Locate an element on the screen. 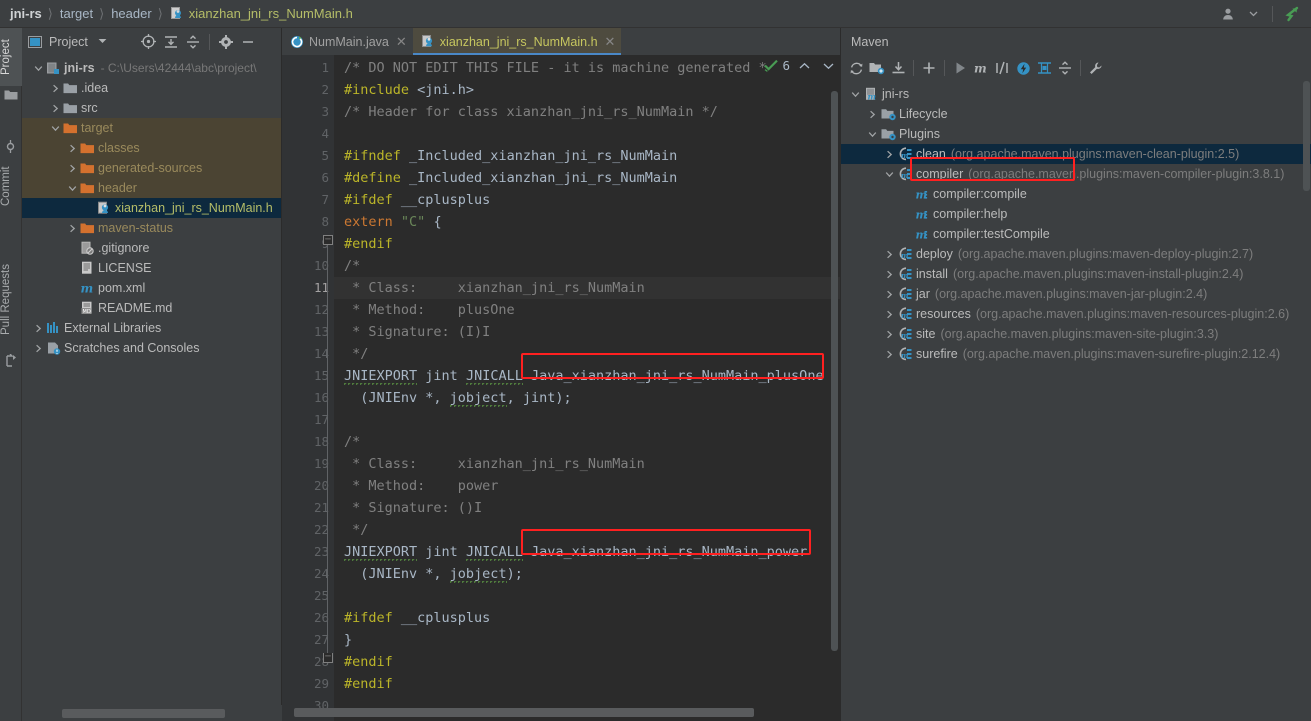 The height and width of the screenshot is (721, 1311). tree-node-scratches-and-consoles: Scratches and Consoles is located at coordinates (151, 348).